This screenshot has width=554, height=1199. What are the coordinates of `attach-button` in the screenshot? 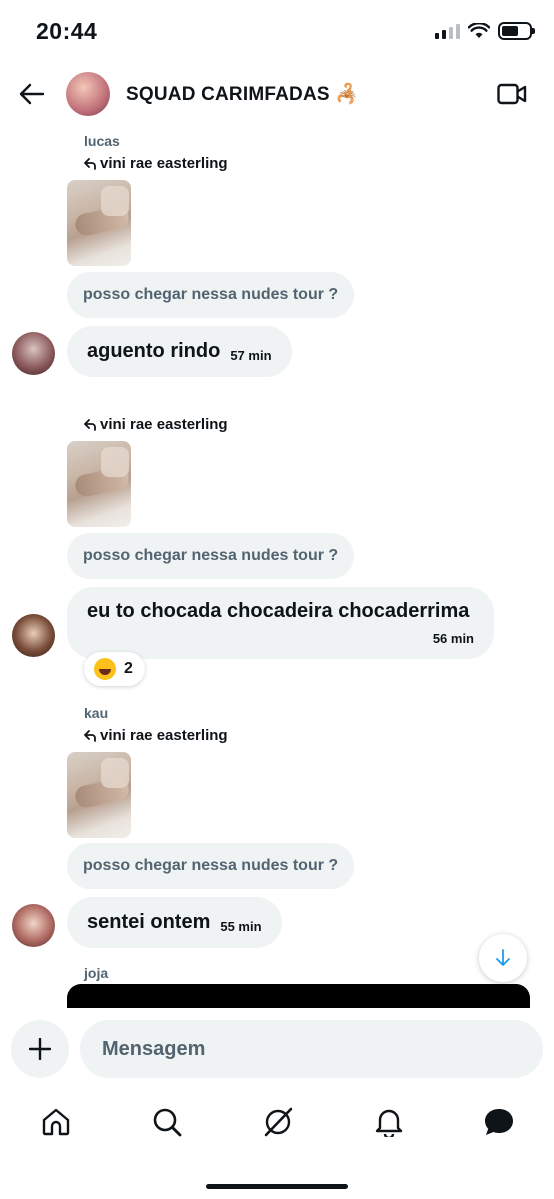 It's located at (40, 1049).